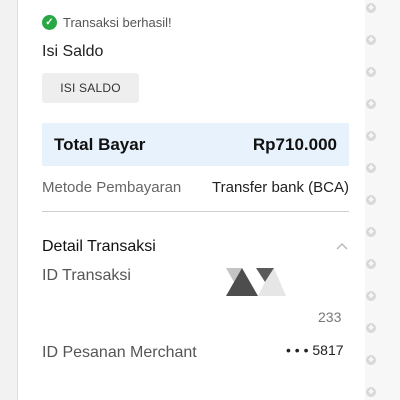 The image size is (400, 400). Describe the element at coordinates (86, 275) in the screenshot. I see `transaction-id-label: ID Transaksi` at that location.